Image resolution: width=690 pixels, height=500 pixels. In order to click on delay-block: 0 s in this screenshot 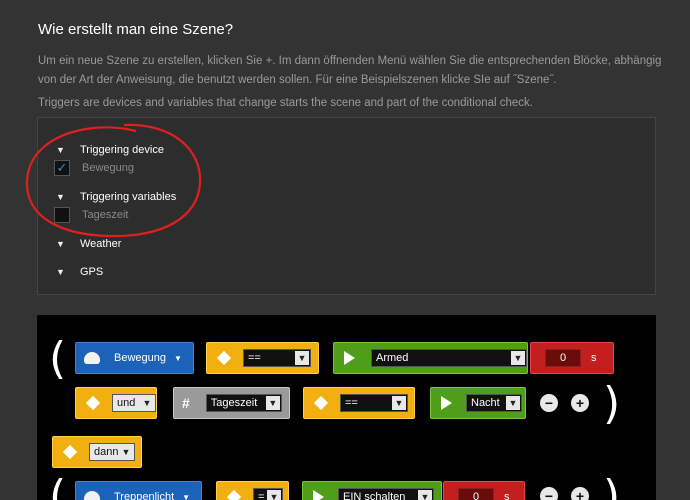, I will do `click(572, 358)`.